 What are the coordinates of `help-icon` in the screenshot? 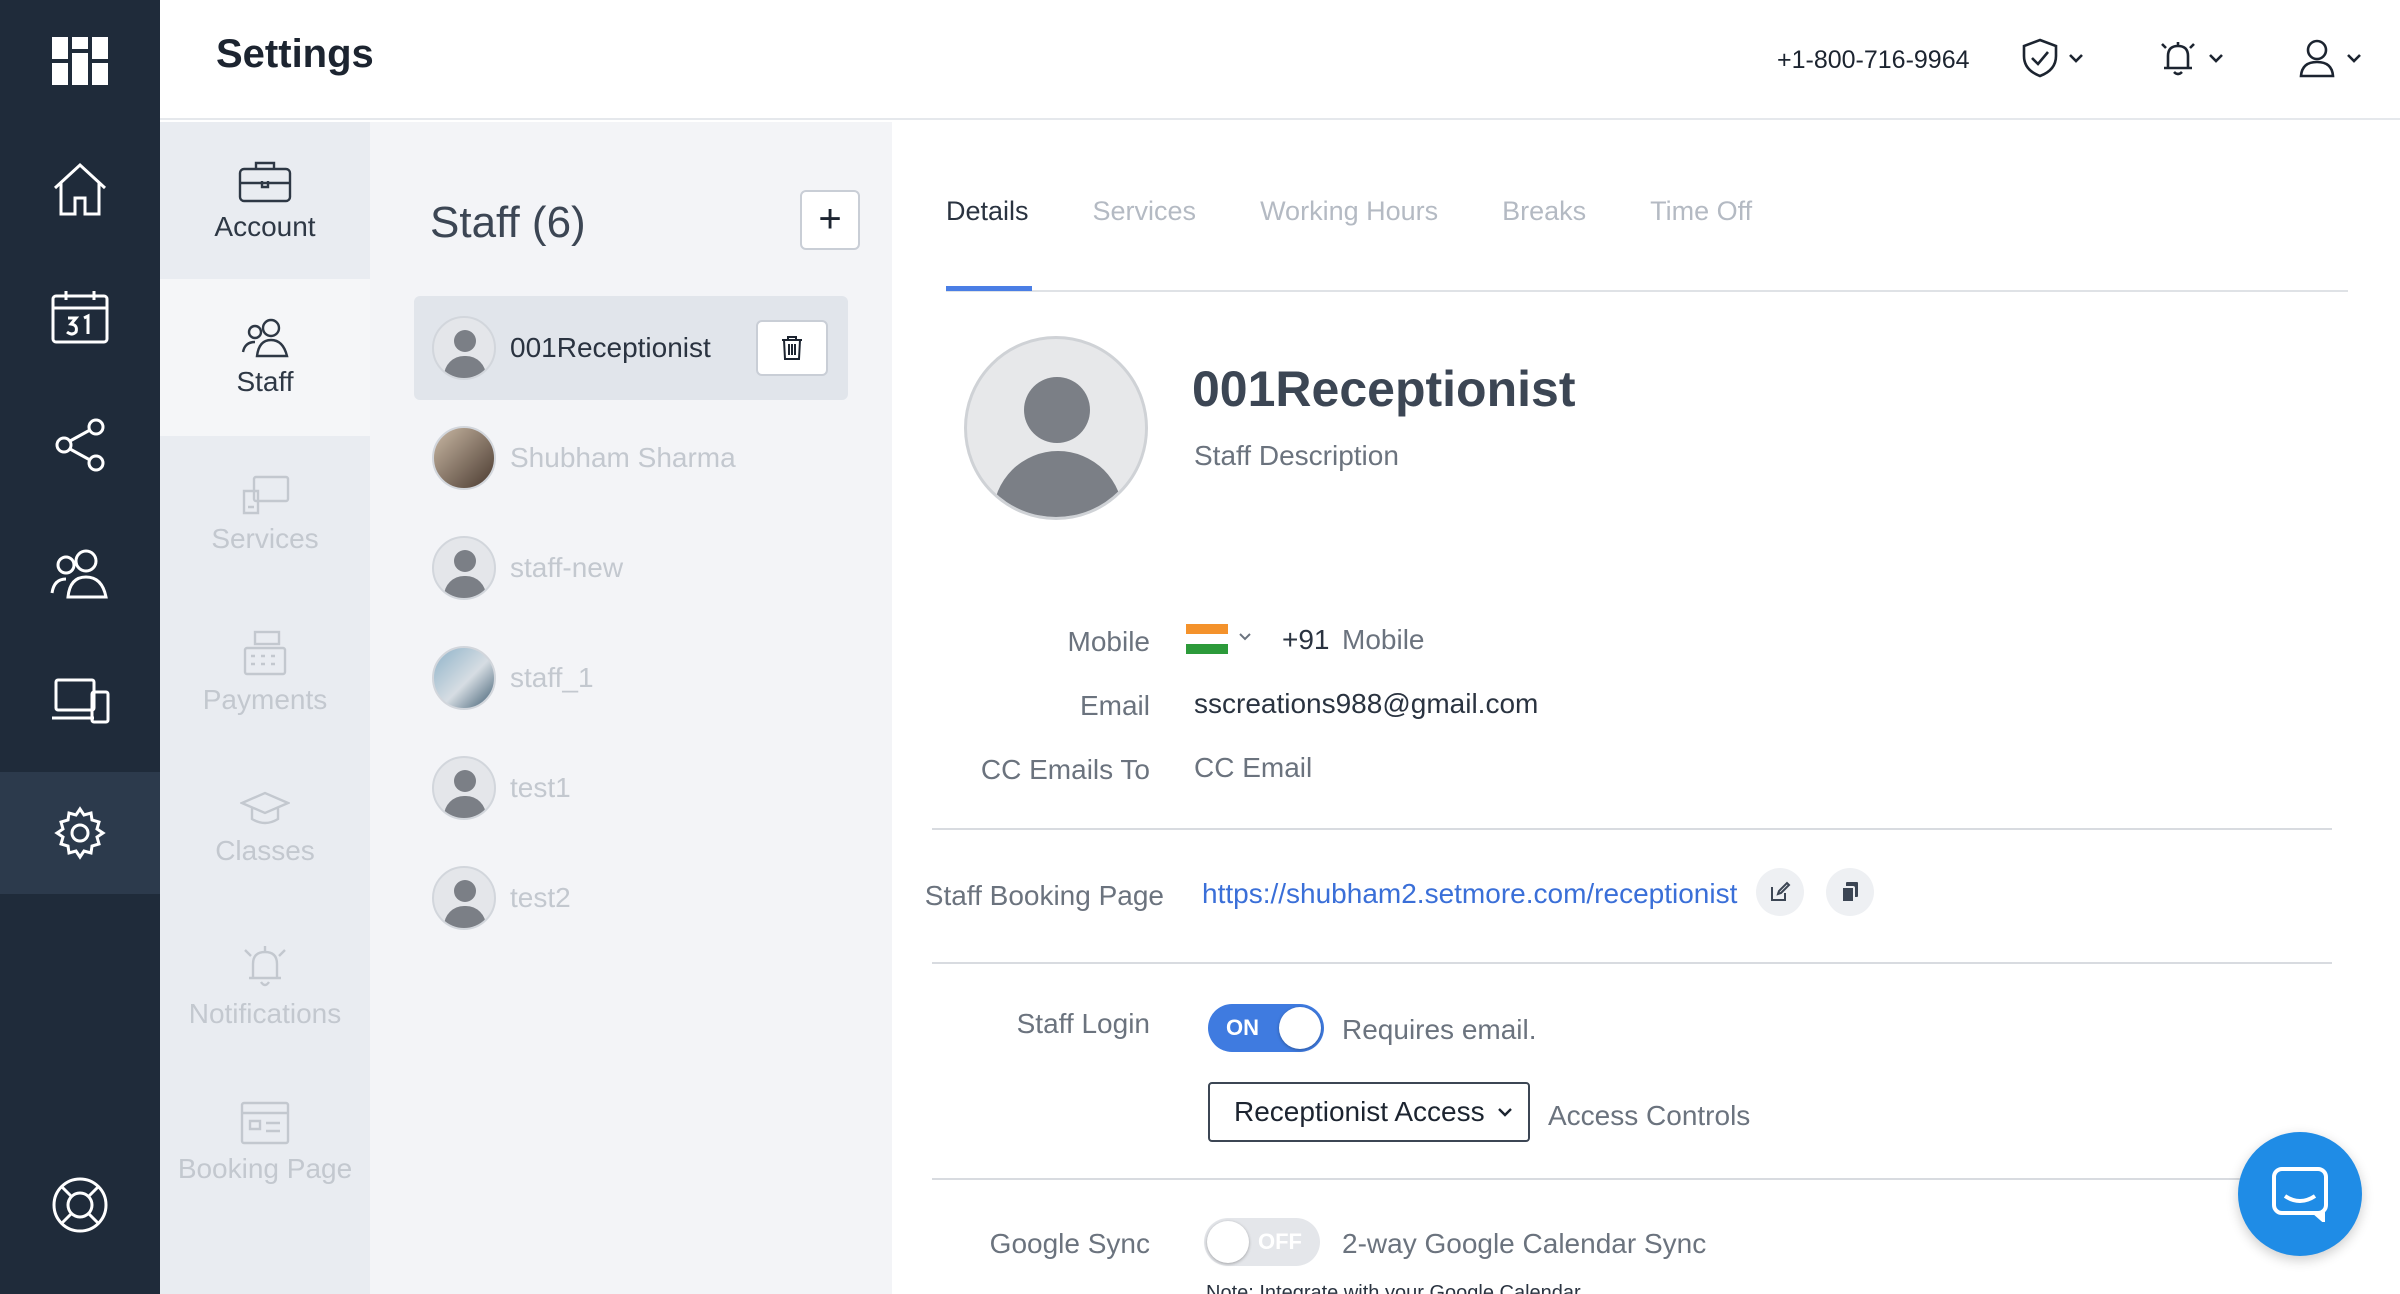 It's located at (80, 1205).